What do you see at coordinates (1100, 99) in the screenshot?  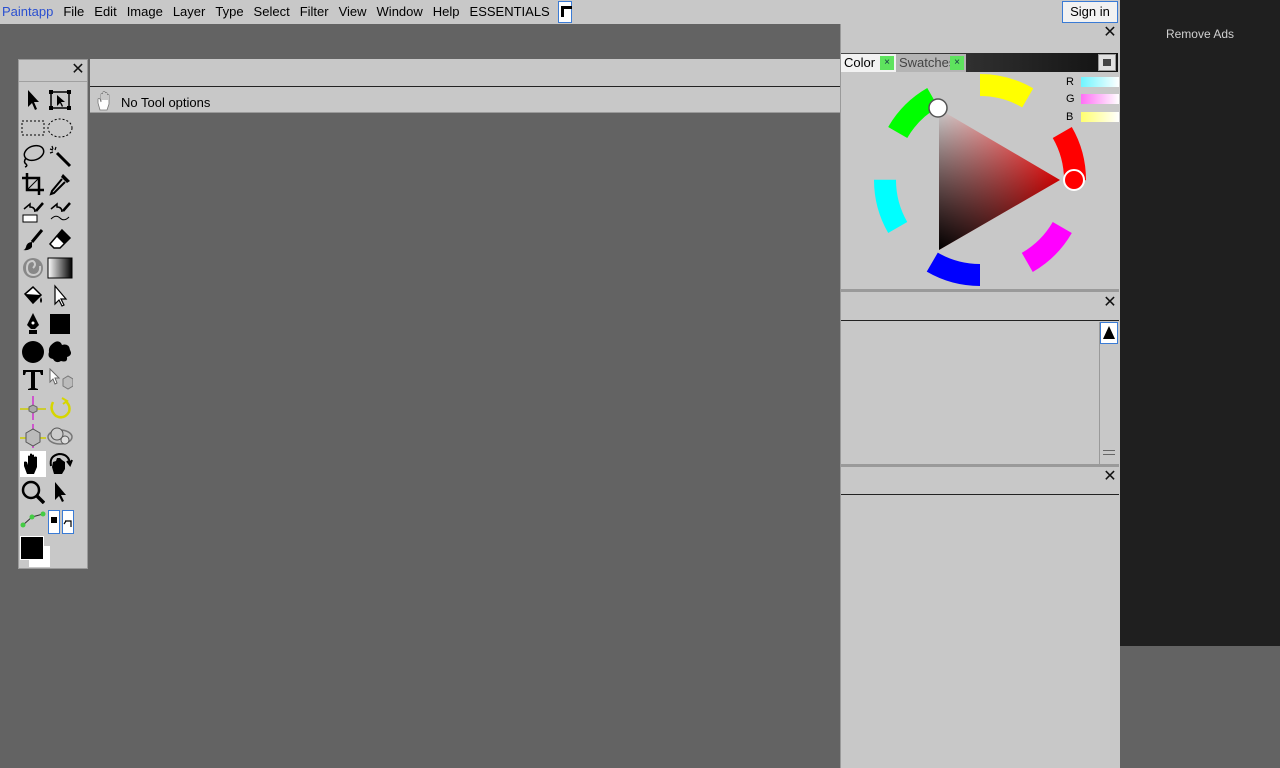 I see `channel-g-bar` at bounding box center [1100, 99].